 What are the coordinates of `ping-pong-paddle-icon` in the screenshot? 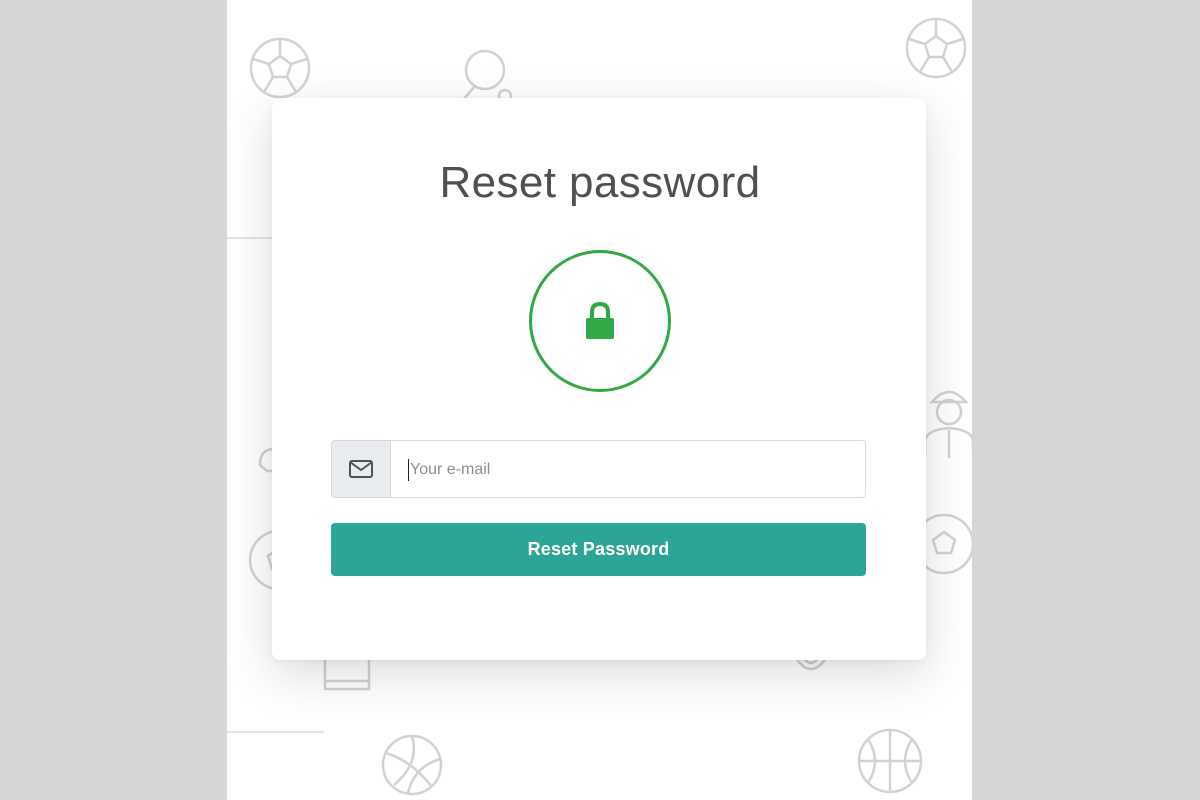 It's located at (487, 75).